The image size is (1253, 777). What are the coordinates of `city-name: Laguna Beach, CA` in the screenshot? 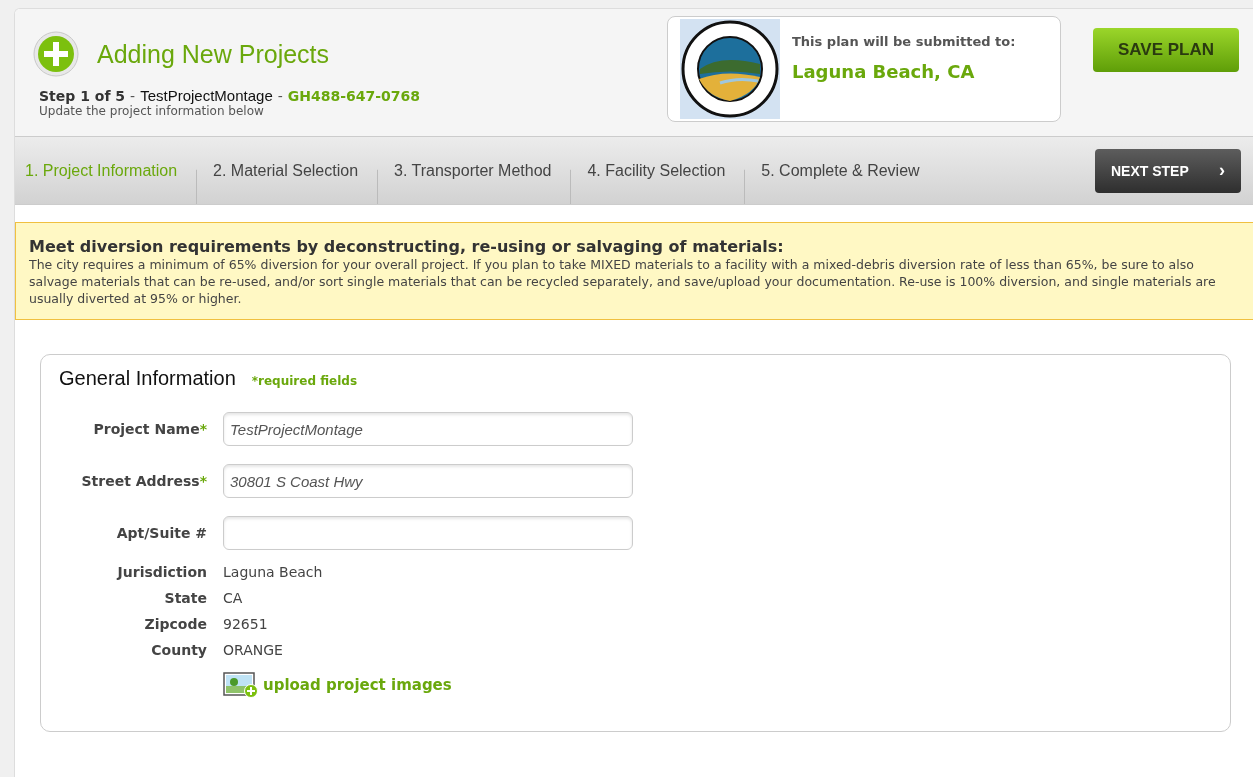 It's located at (884, 71).